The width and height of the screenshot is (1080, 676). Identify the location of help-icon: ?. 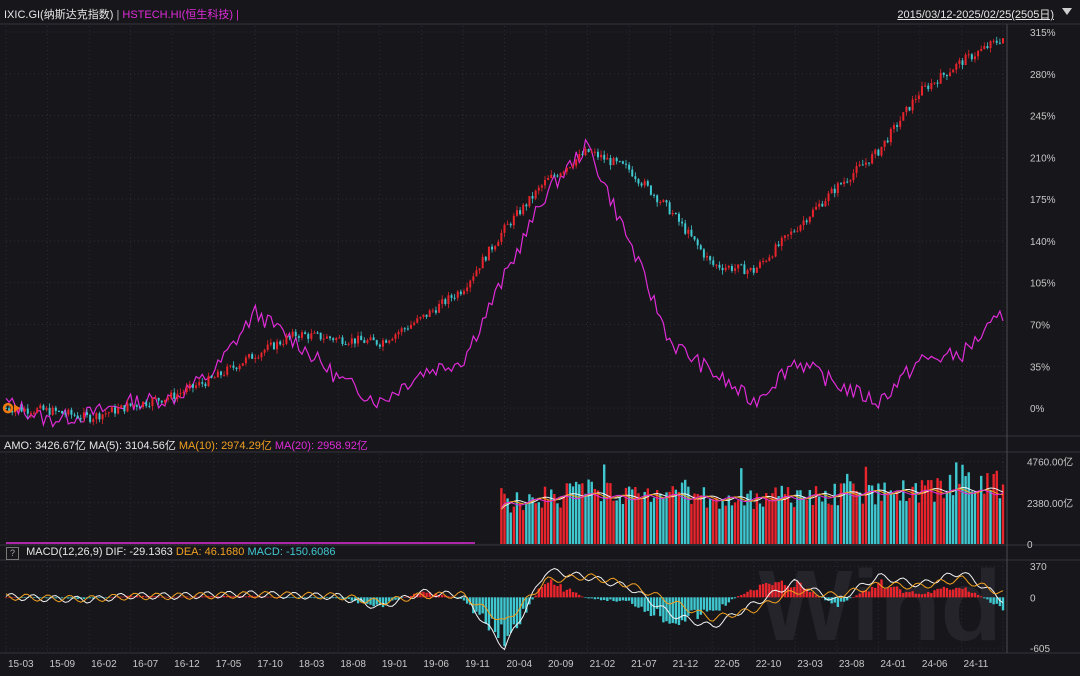
(12, 553).